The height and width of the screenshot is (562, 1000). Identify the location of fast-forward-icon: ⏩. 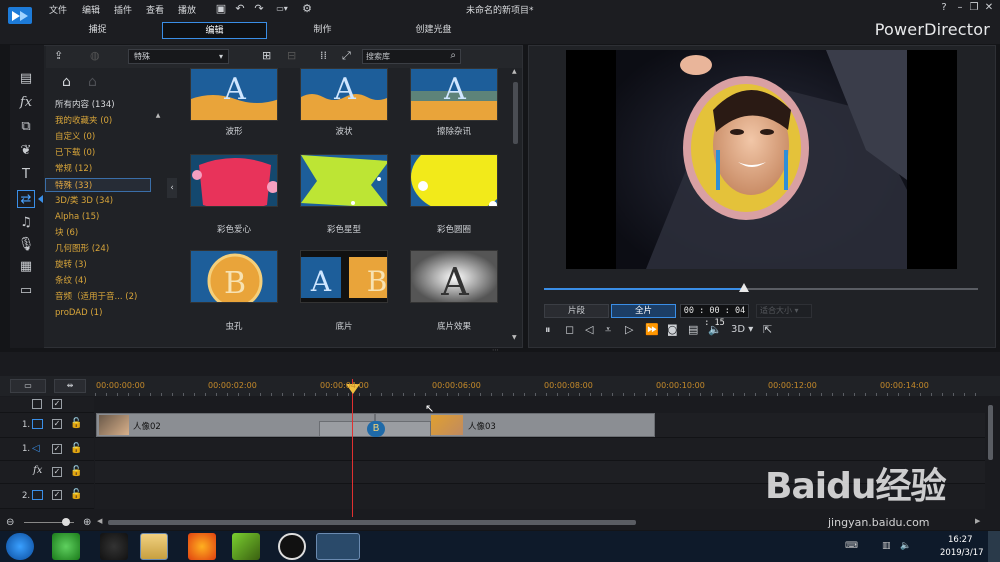
(652, 329).